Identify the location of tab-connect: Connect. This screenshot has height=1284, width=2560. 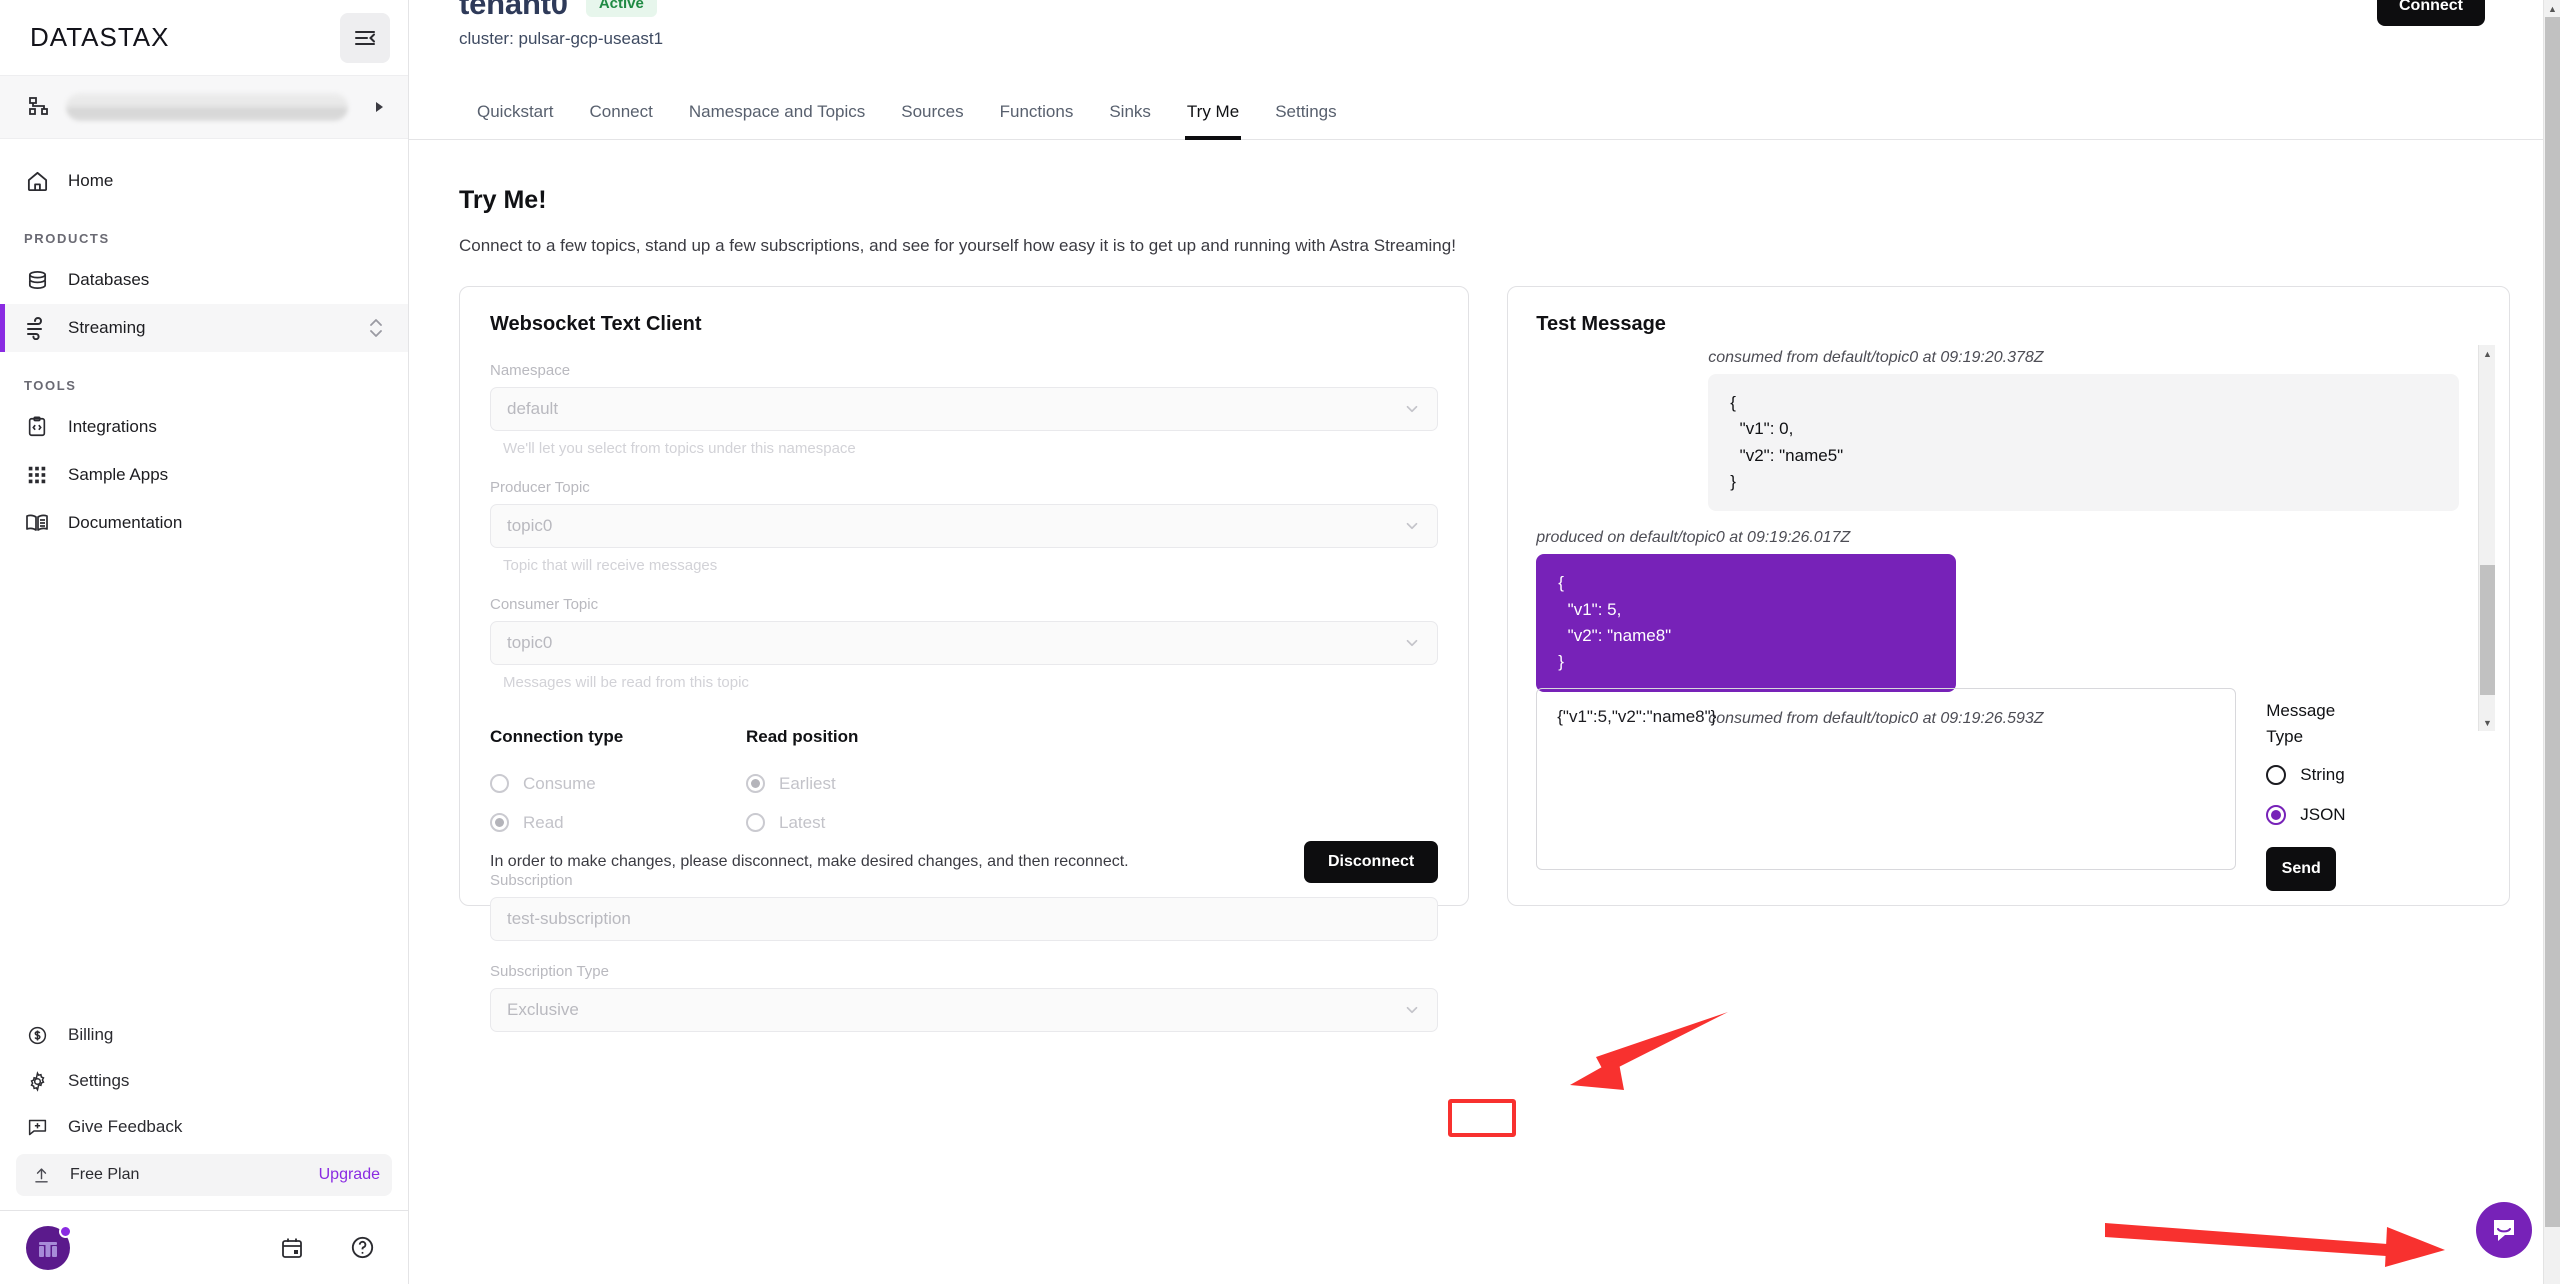
(621, 120).